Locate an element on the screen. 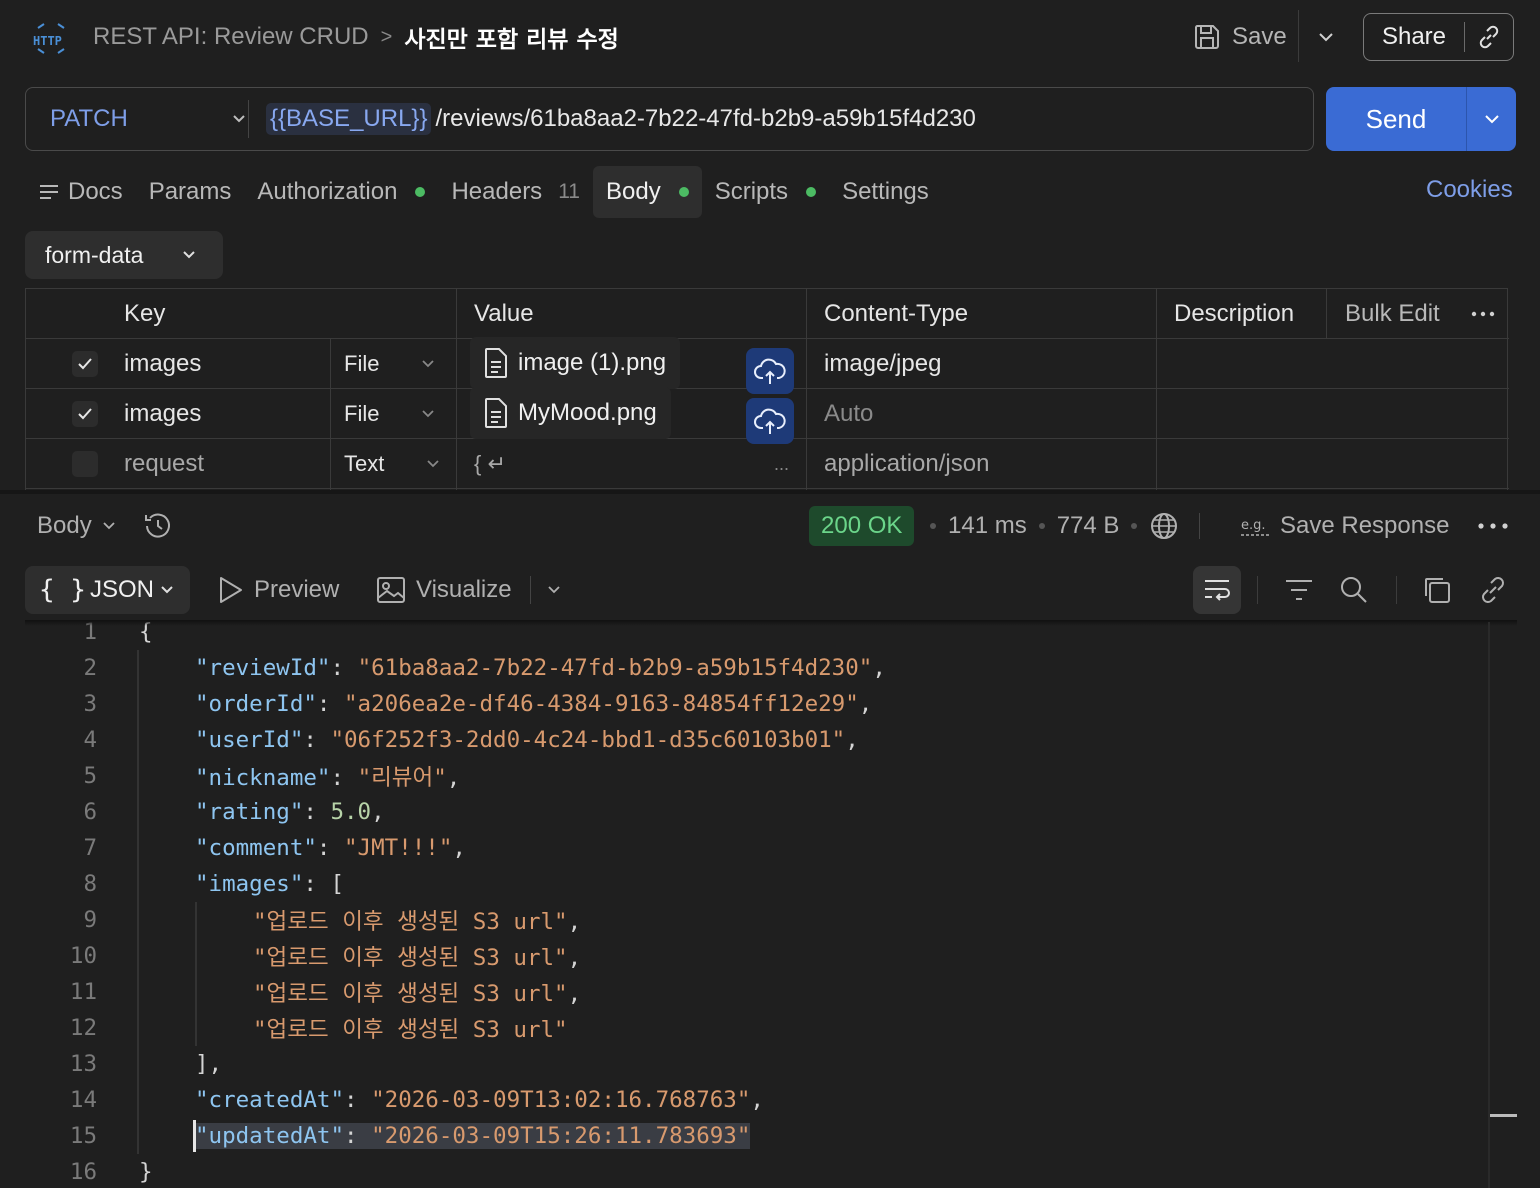 The image size is (1540, 1188). status-dot is located at coordinates (420, 192).